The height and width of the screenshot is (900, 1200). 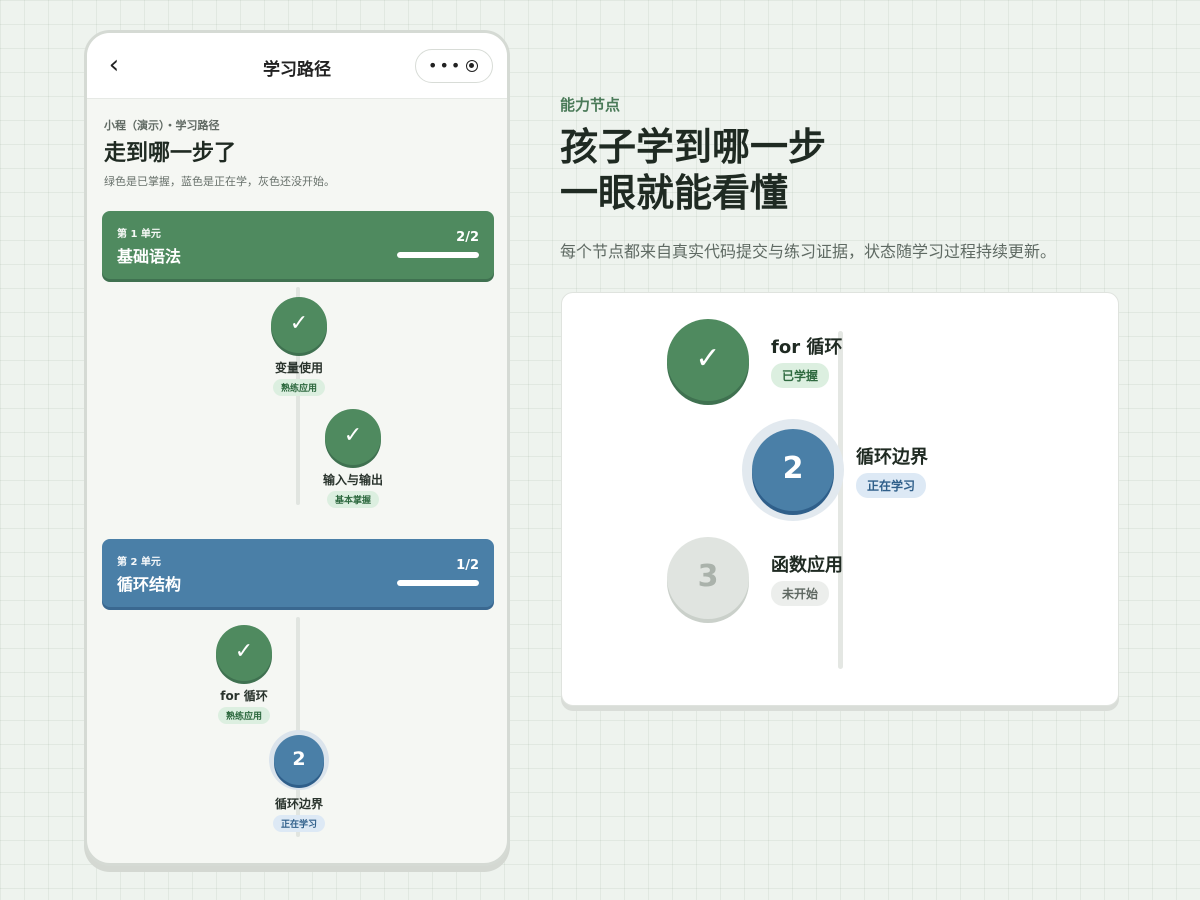 I want to click on section-subline: 每个节点都来自真实代码提交与练习证据，状态随学习过程持续更新。, so click(x=808, y=251).